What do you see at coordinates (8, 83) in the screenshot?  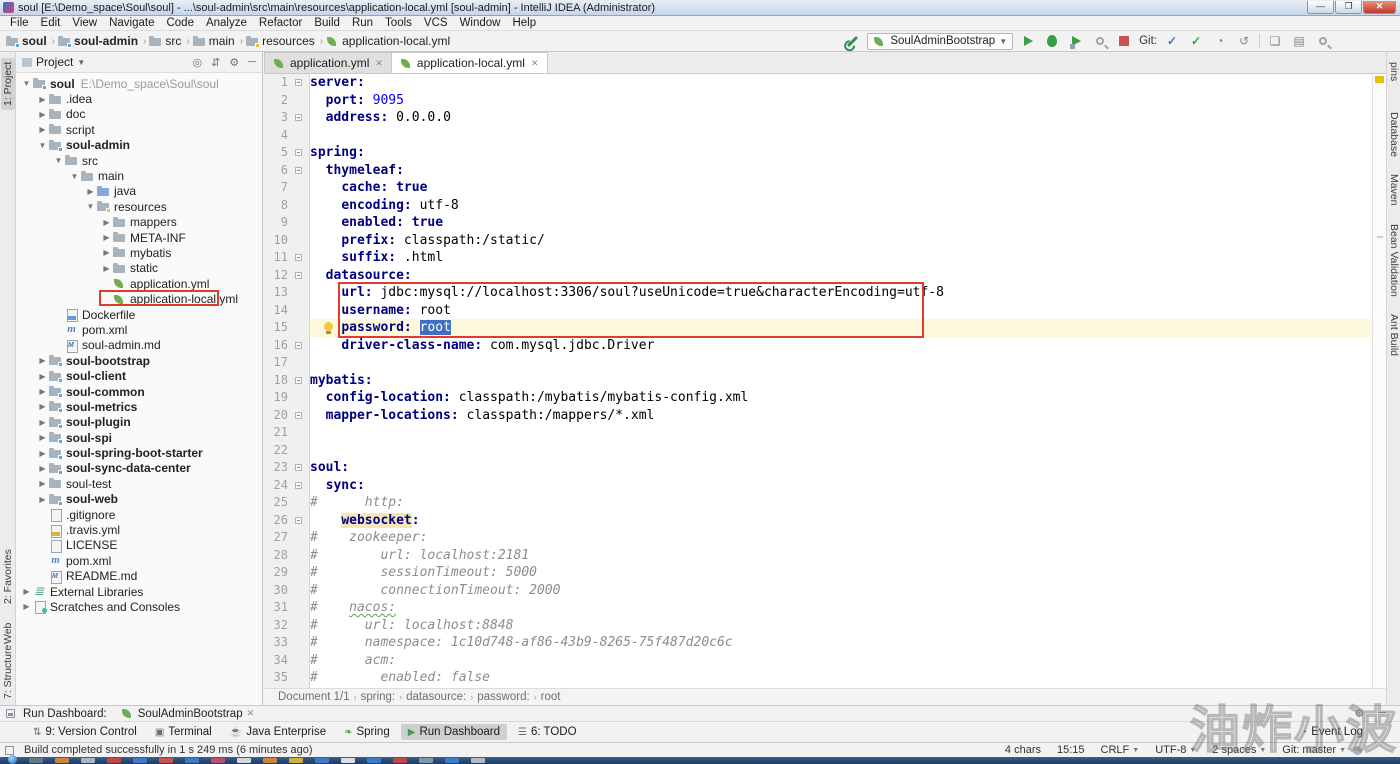 I see `tool-stripe-1: Project[interactable]: 1: Project` at bounding box center [8, 83].